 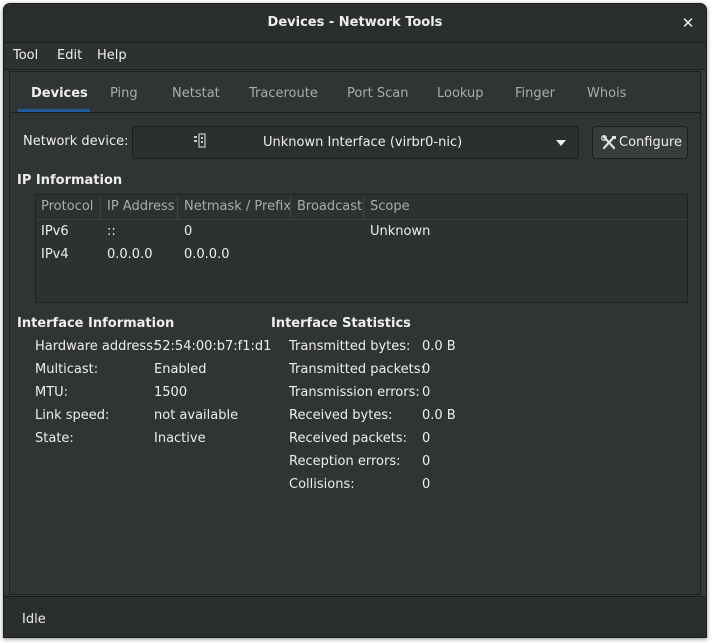 I want to click on tab-finger: Finger, so click(x=535, y=93).